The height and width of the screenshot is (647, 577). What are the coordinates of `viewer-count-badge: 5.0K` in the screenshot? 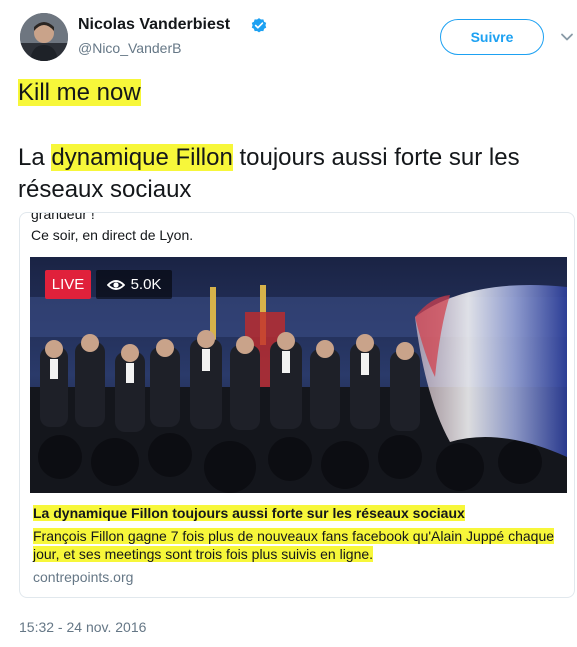 It's located at (134, 284).